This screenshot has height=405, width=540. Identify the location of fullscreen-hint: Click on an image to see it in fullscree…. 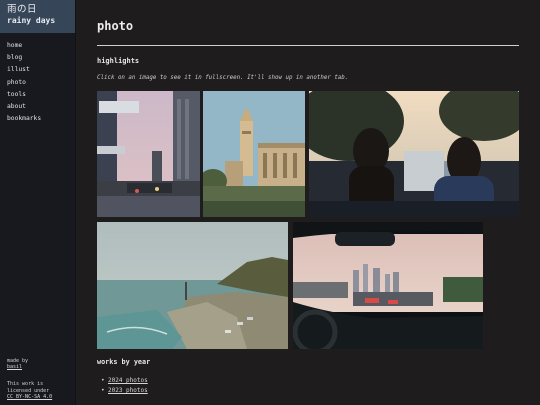
(223, 78).